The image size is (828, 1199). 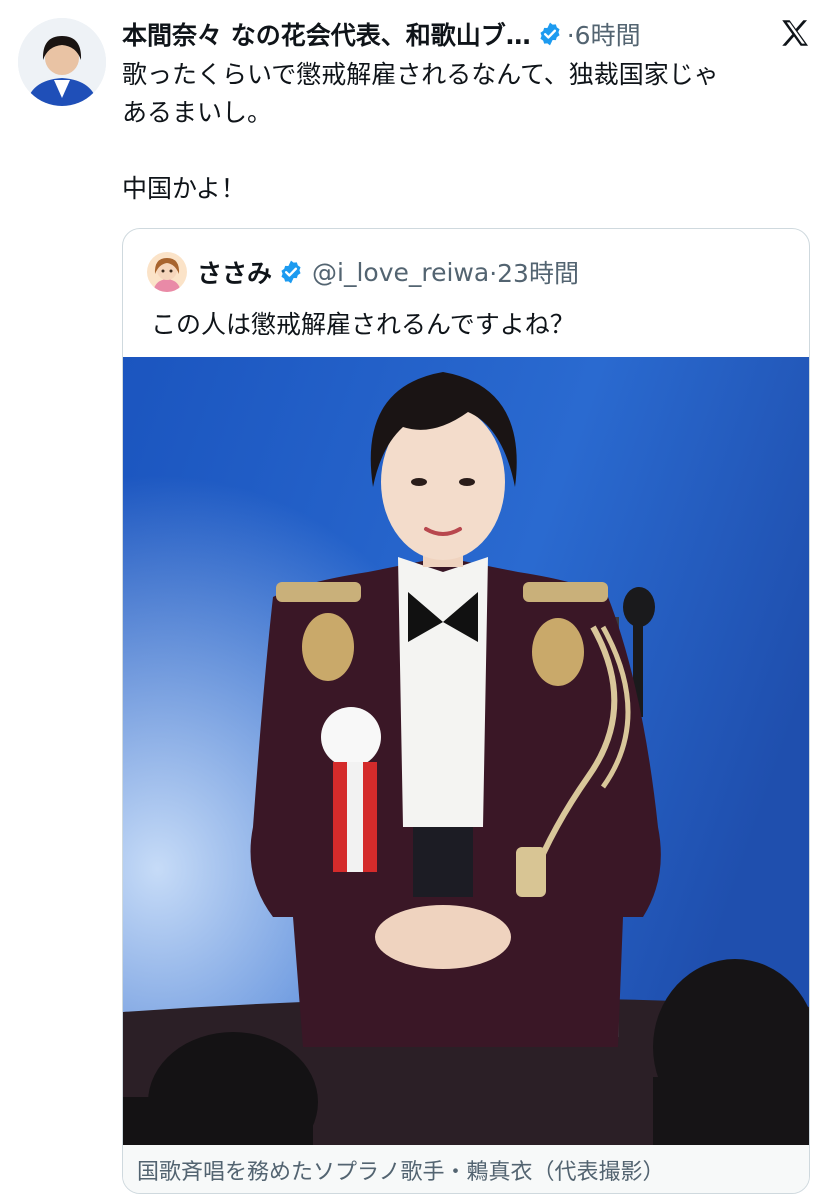 I want to click on quoted-author-handle: @i_love_reiwa, so click(x=400, y=272).